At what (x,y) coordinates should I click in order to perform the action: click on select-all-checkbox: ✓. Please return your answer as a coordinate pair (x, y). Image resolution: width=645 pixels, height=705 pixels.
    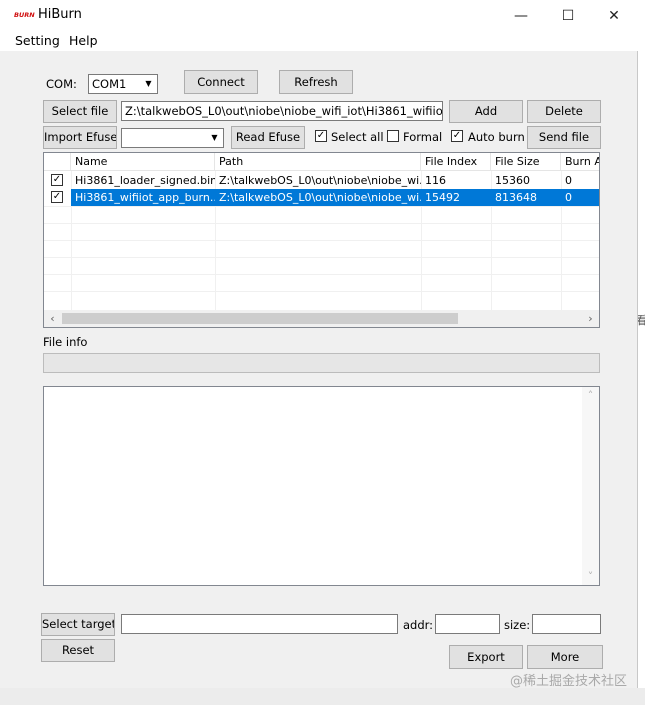
    Looking at the image, I should click on (321, 136).